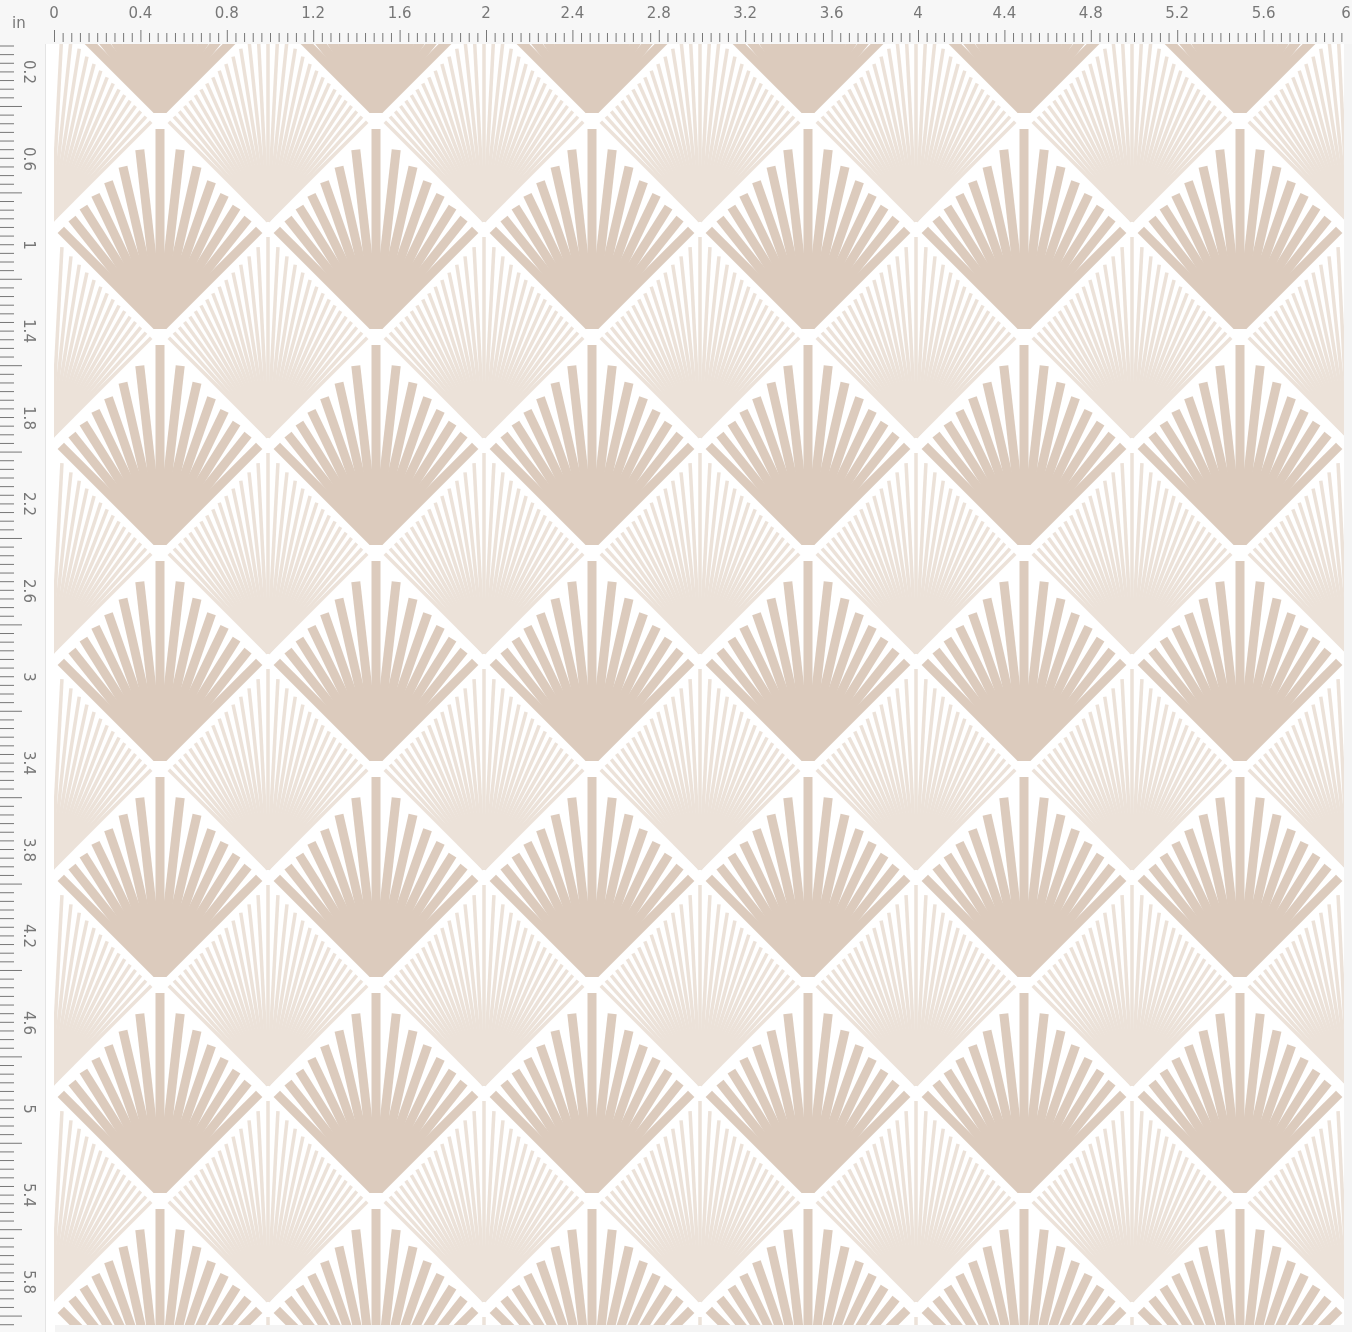  I want to click on ruler-label: 3.6, so click(831, 13).